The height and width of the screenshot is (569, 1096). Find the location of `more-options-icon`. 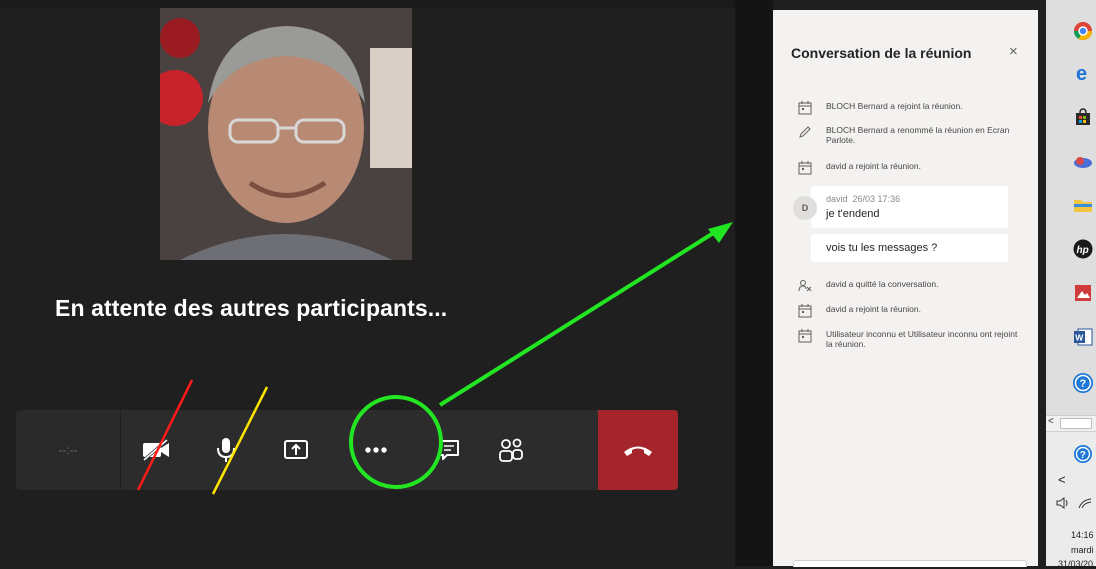

more-options-icon is located at coordinates (376, 450).